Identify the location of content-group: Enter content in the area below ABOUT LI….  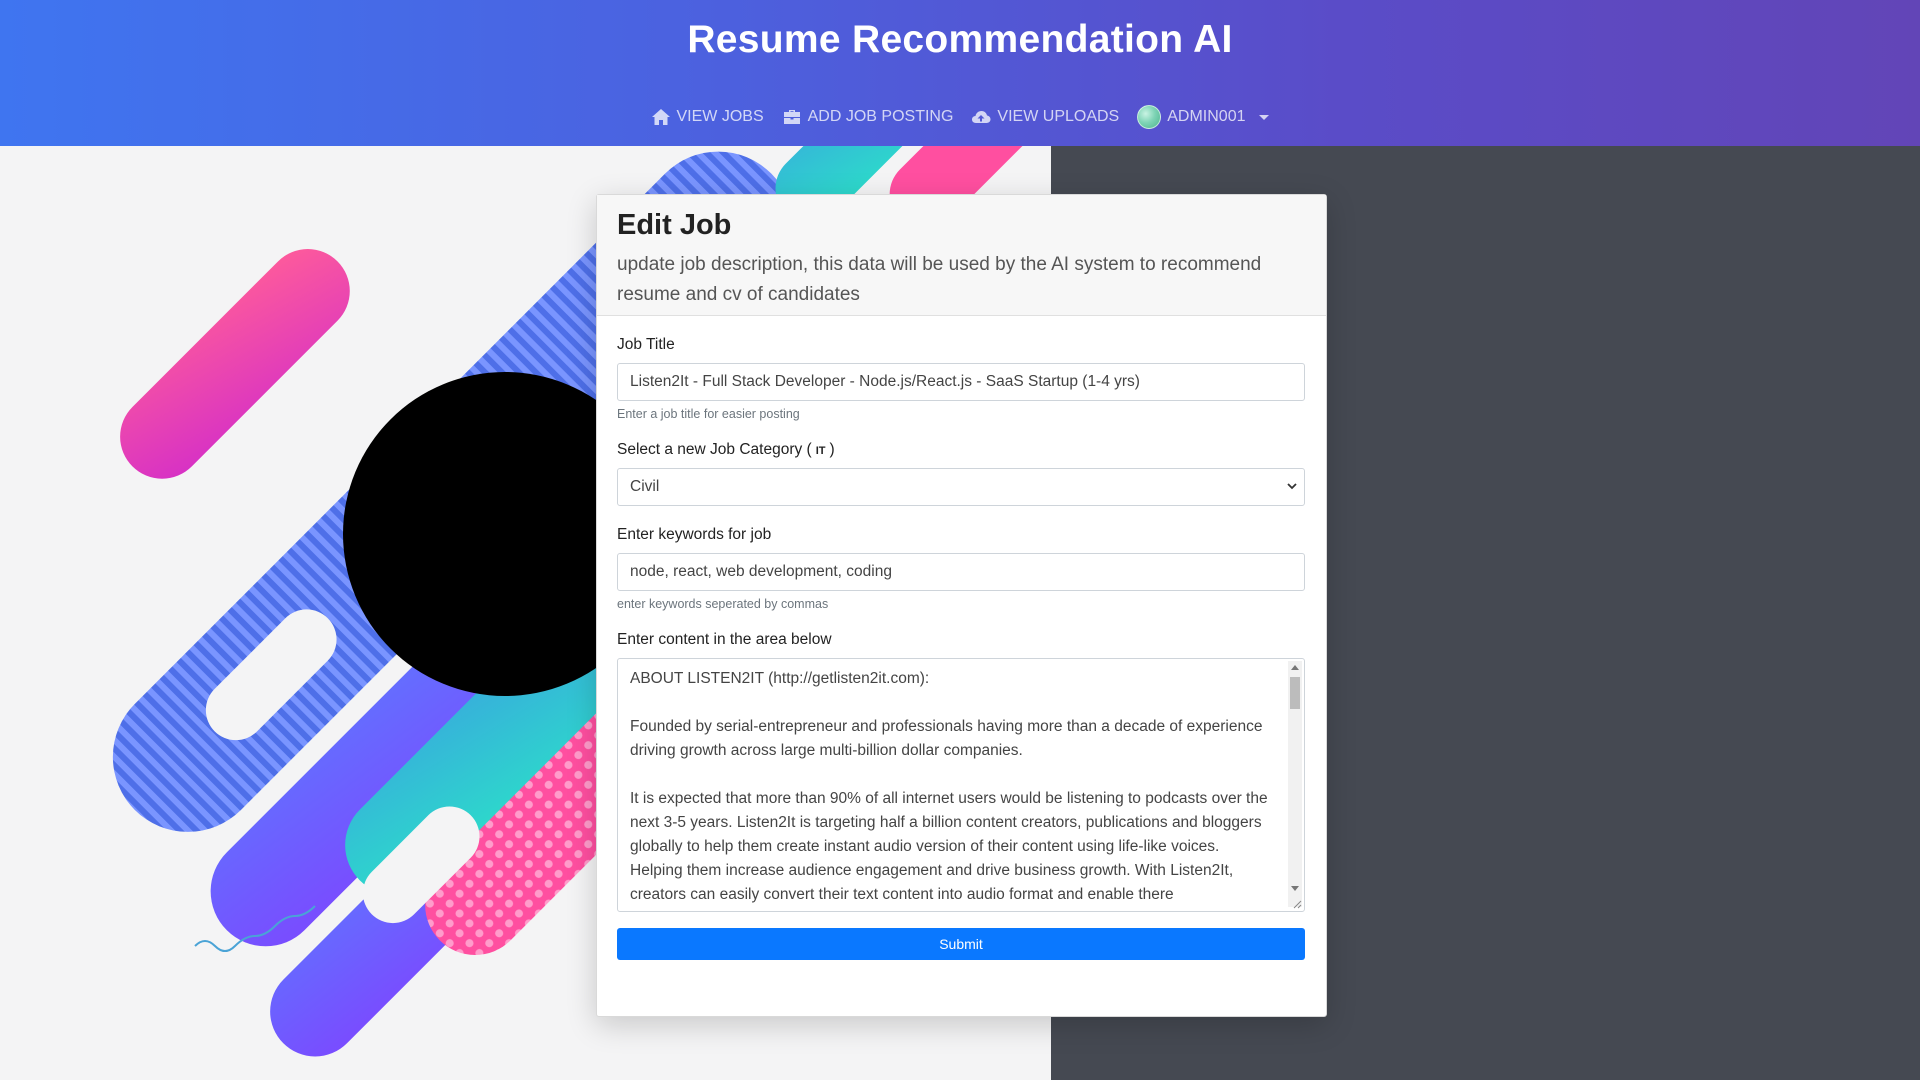
(961, 771).